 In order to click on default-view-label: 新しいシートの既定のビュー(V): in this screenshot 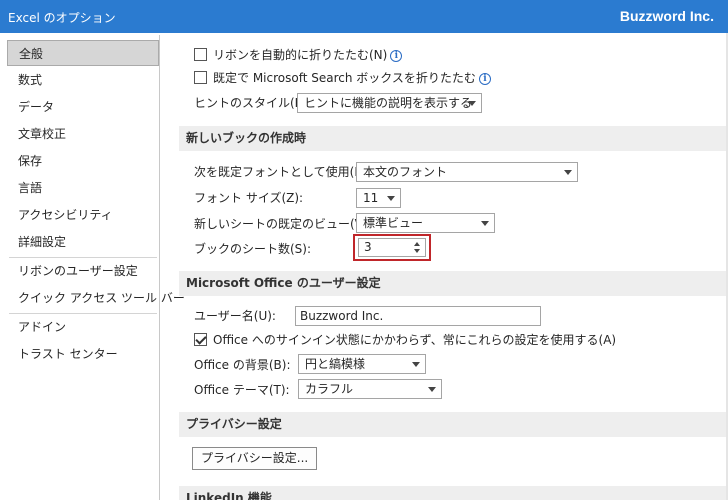, I will do `click(283, 224)`.